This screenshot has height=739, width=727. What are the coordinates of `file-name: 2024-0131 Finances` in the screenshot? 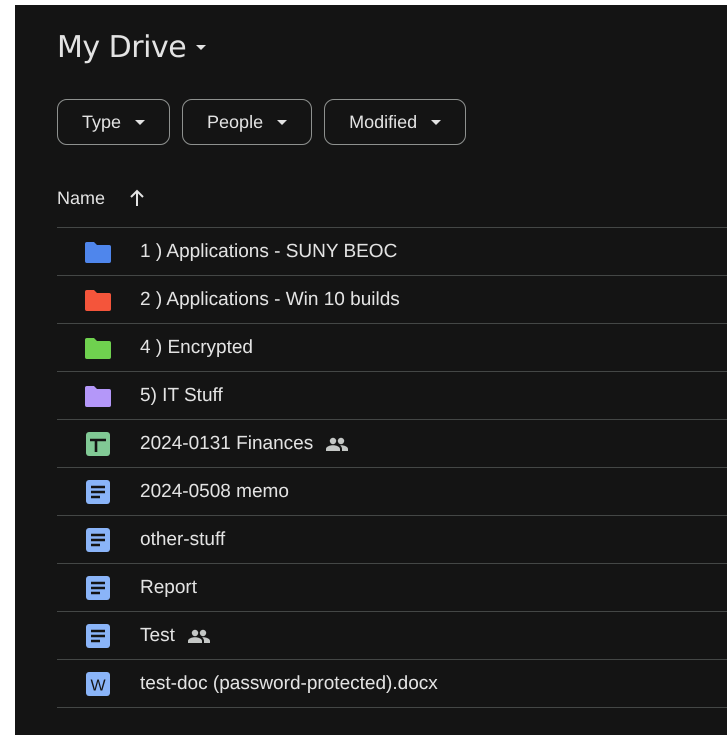 It's located at (227, 443).